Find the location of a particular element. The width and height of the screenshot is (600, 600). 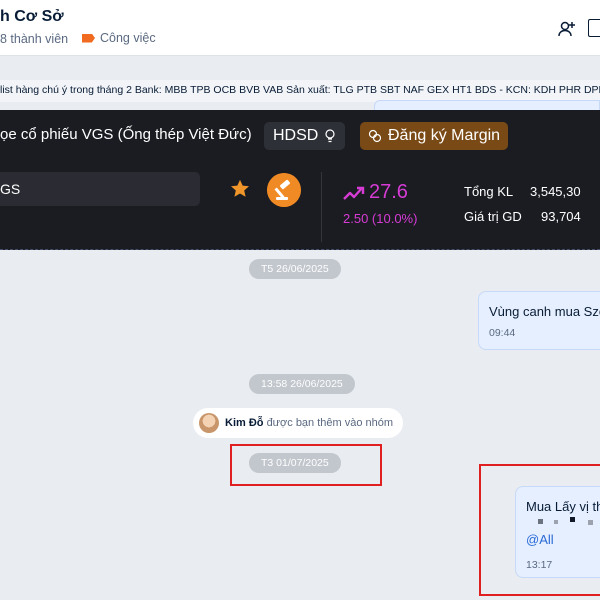

date-separator: 13:58 26/06/2025 is located at coordinates (302, 384).